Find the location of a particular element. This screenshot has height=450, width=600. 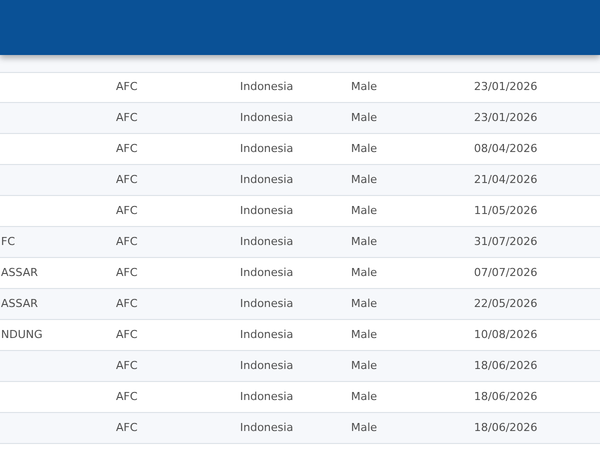

table-cell: 07/07/2026 is located at coordinates (506, 272).